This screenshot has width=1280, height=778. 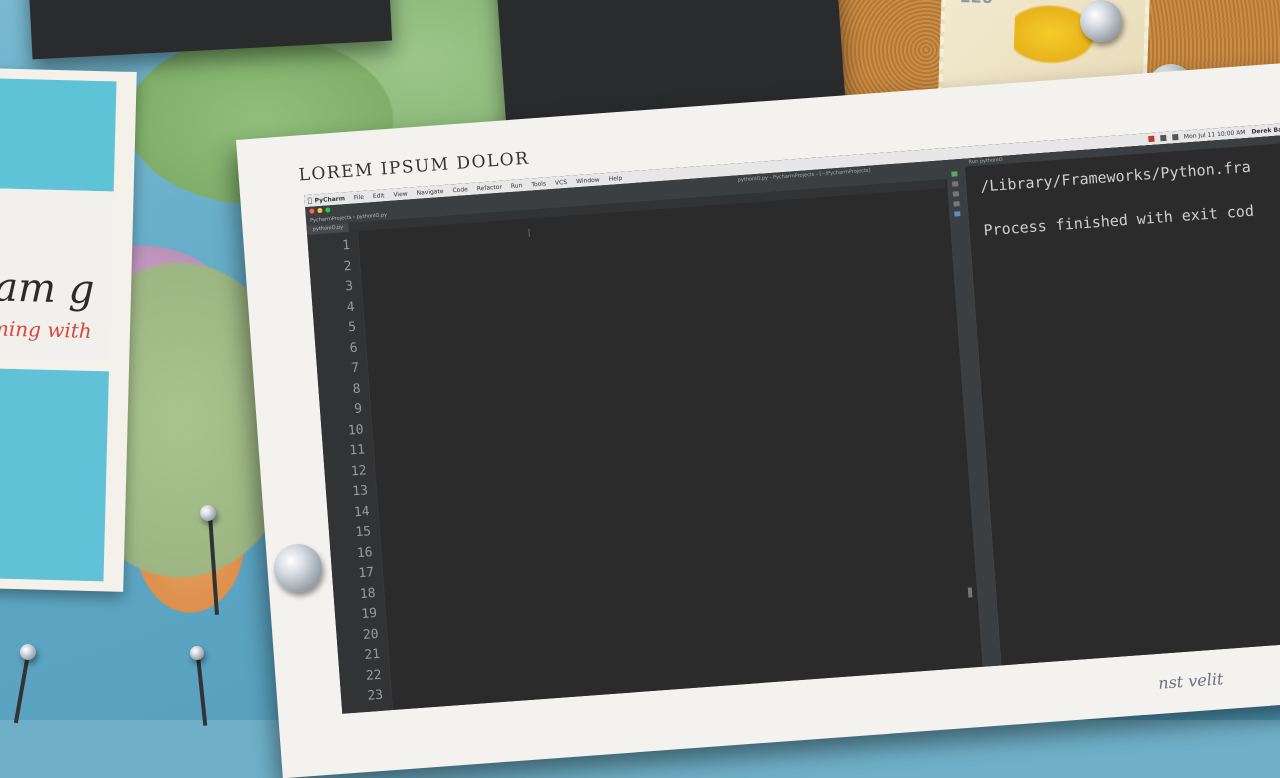 What do you see at coordinates (354, 348) in the screenshot?
I see `line-number: 6` at bounding box center [354, 348].